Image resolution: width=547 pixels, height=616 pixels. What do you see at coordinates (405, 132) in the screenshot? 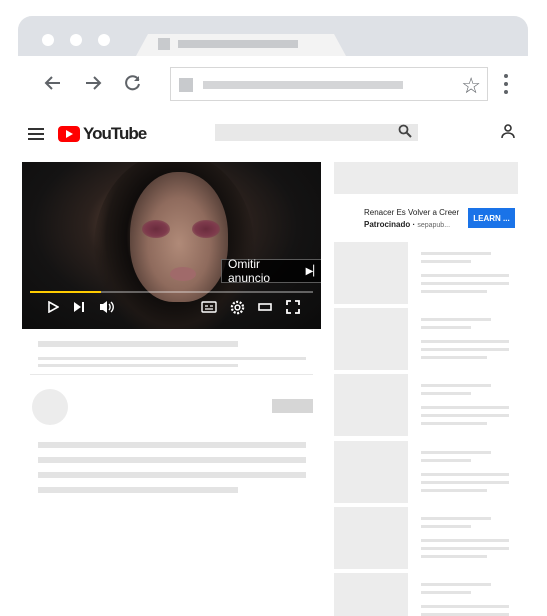
I see `search-icon` at bounding box center [405, 132].